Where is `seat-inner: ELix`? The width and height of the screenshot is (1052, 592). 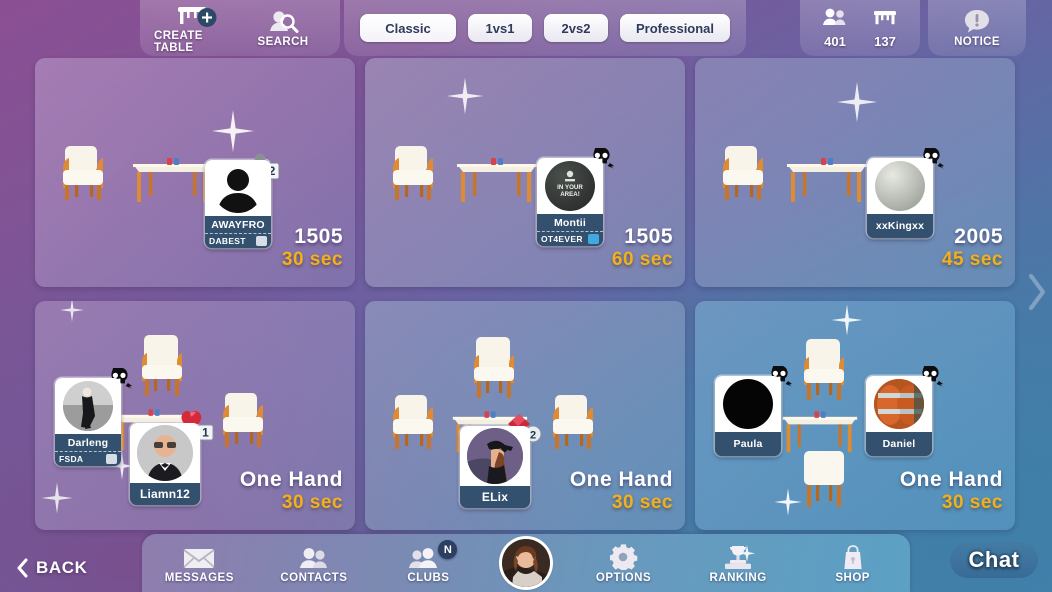 seat-inner: ELix is located at coordinates (495, 467).